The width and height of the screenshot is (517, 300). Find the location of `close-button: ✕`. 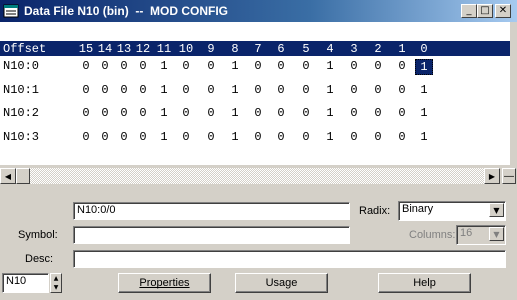

close-button: ✕ is located at coordinates (503, 11).